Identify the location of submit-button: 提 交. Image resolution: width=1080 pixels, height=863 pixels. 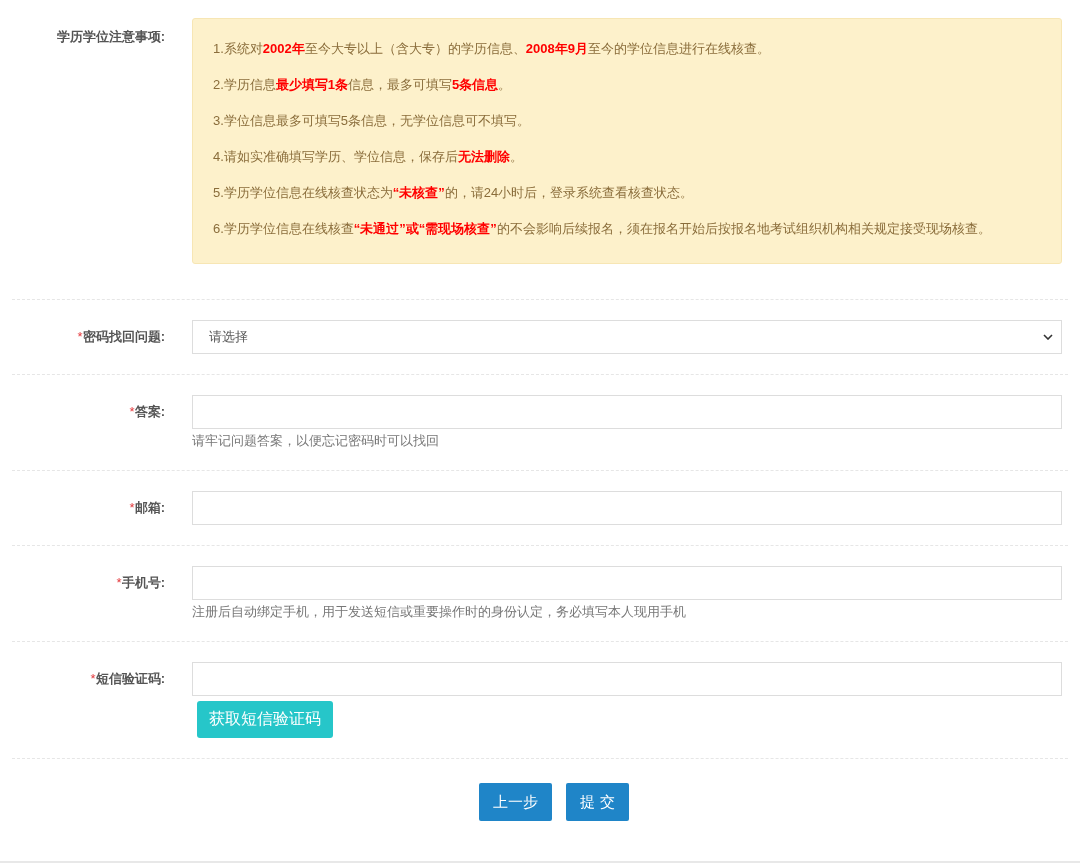
(597, 802).